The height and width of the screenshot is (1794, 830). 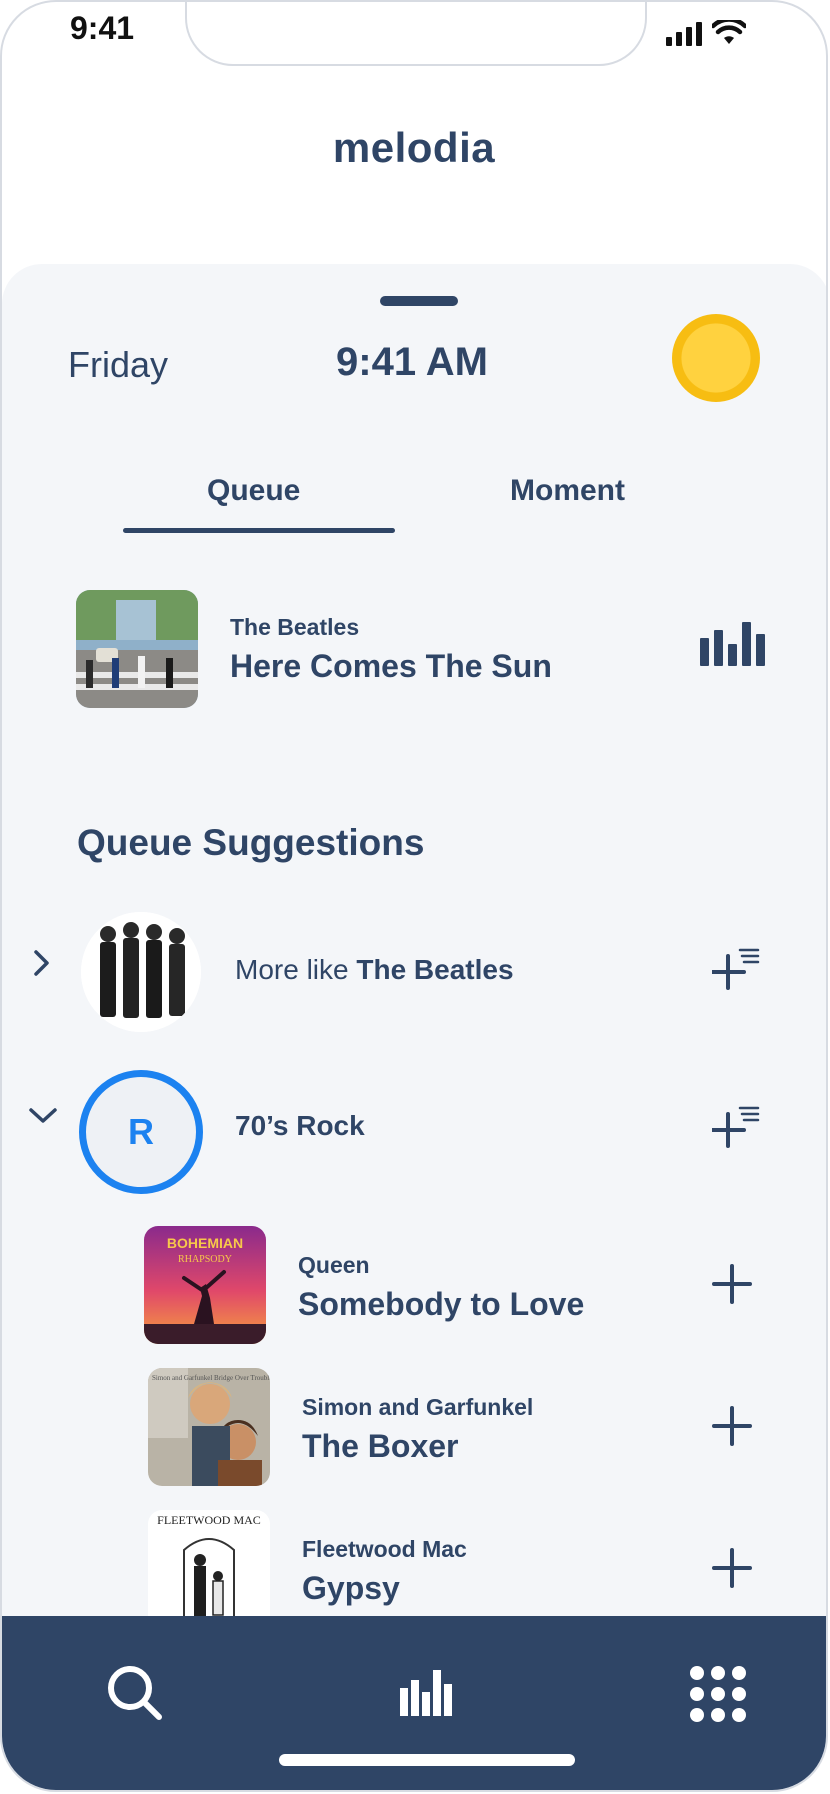 What do you see at coordinates (334, 1265) in the screenshot?
I see `track-artist: Queen` at bounding box center [334, 1265].